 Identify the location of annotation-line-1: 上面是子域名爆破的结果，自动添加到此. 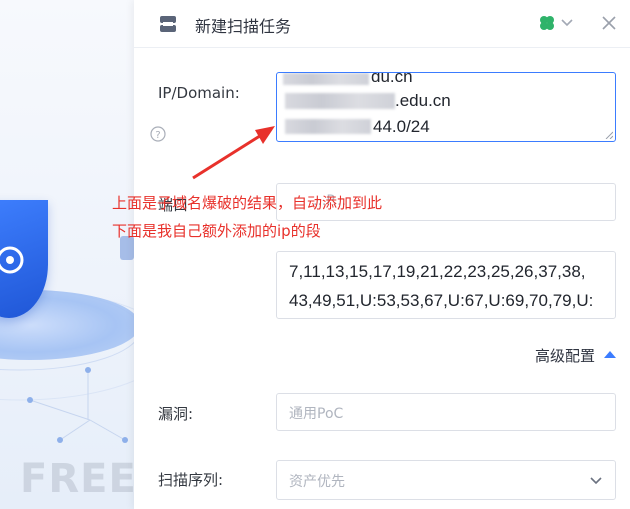
(247, 203).